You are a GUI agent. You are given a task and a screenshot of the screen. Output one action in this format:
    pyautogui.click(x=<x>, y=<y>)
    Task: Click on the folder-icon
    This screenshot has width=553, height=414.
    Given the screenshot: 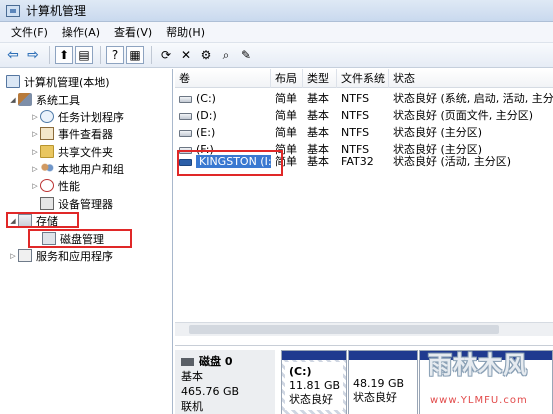 What is the action you would take?
    pyautogui.click(x=47, y=151)
    